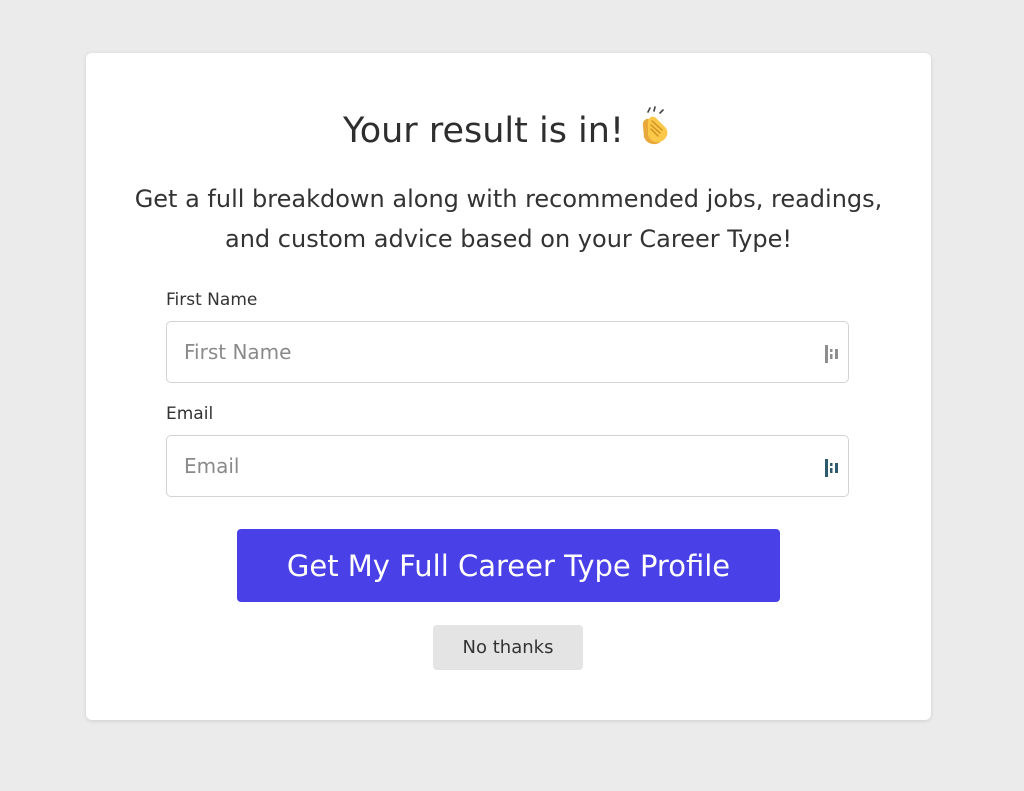 Image resolution: width=1024 pixels, height=791 pixels. Describe the element at coordinates (494, 352) in the screenshot. I see `first-name-input` at that location.